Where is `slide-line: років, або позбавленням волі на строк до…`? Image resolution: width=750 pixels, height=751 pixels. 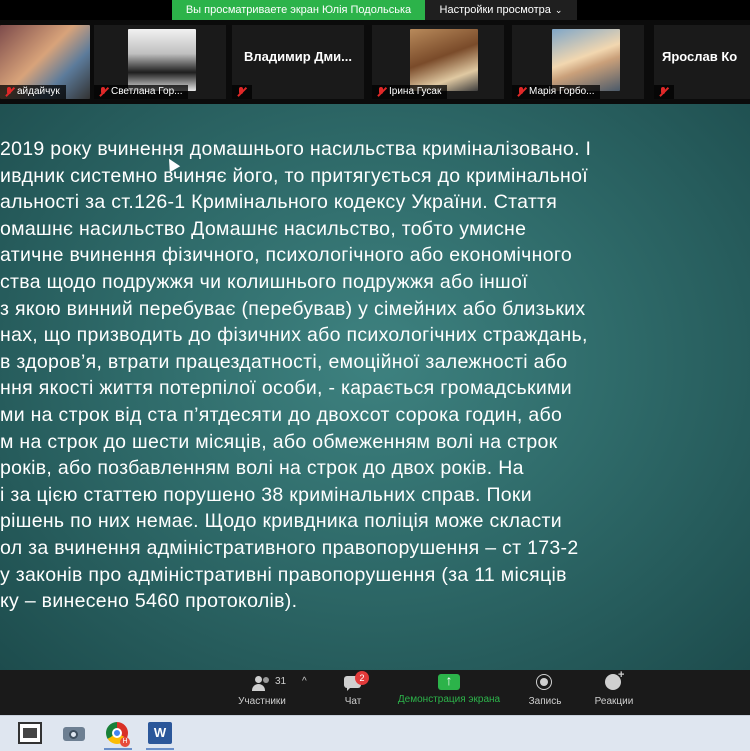
slide-line: років, або позбавленням волі на строк до… is located at coordinates (262, 468).